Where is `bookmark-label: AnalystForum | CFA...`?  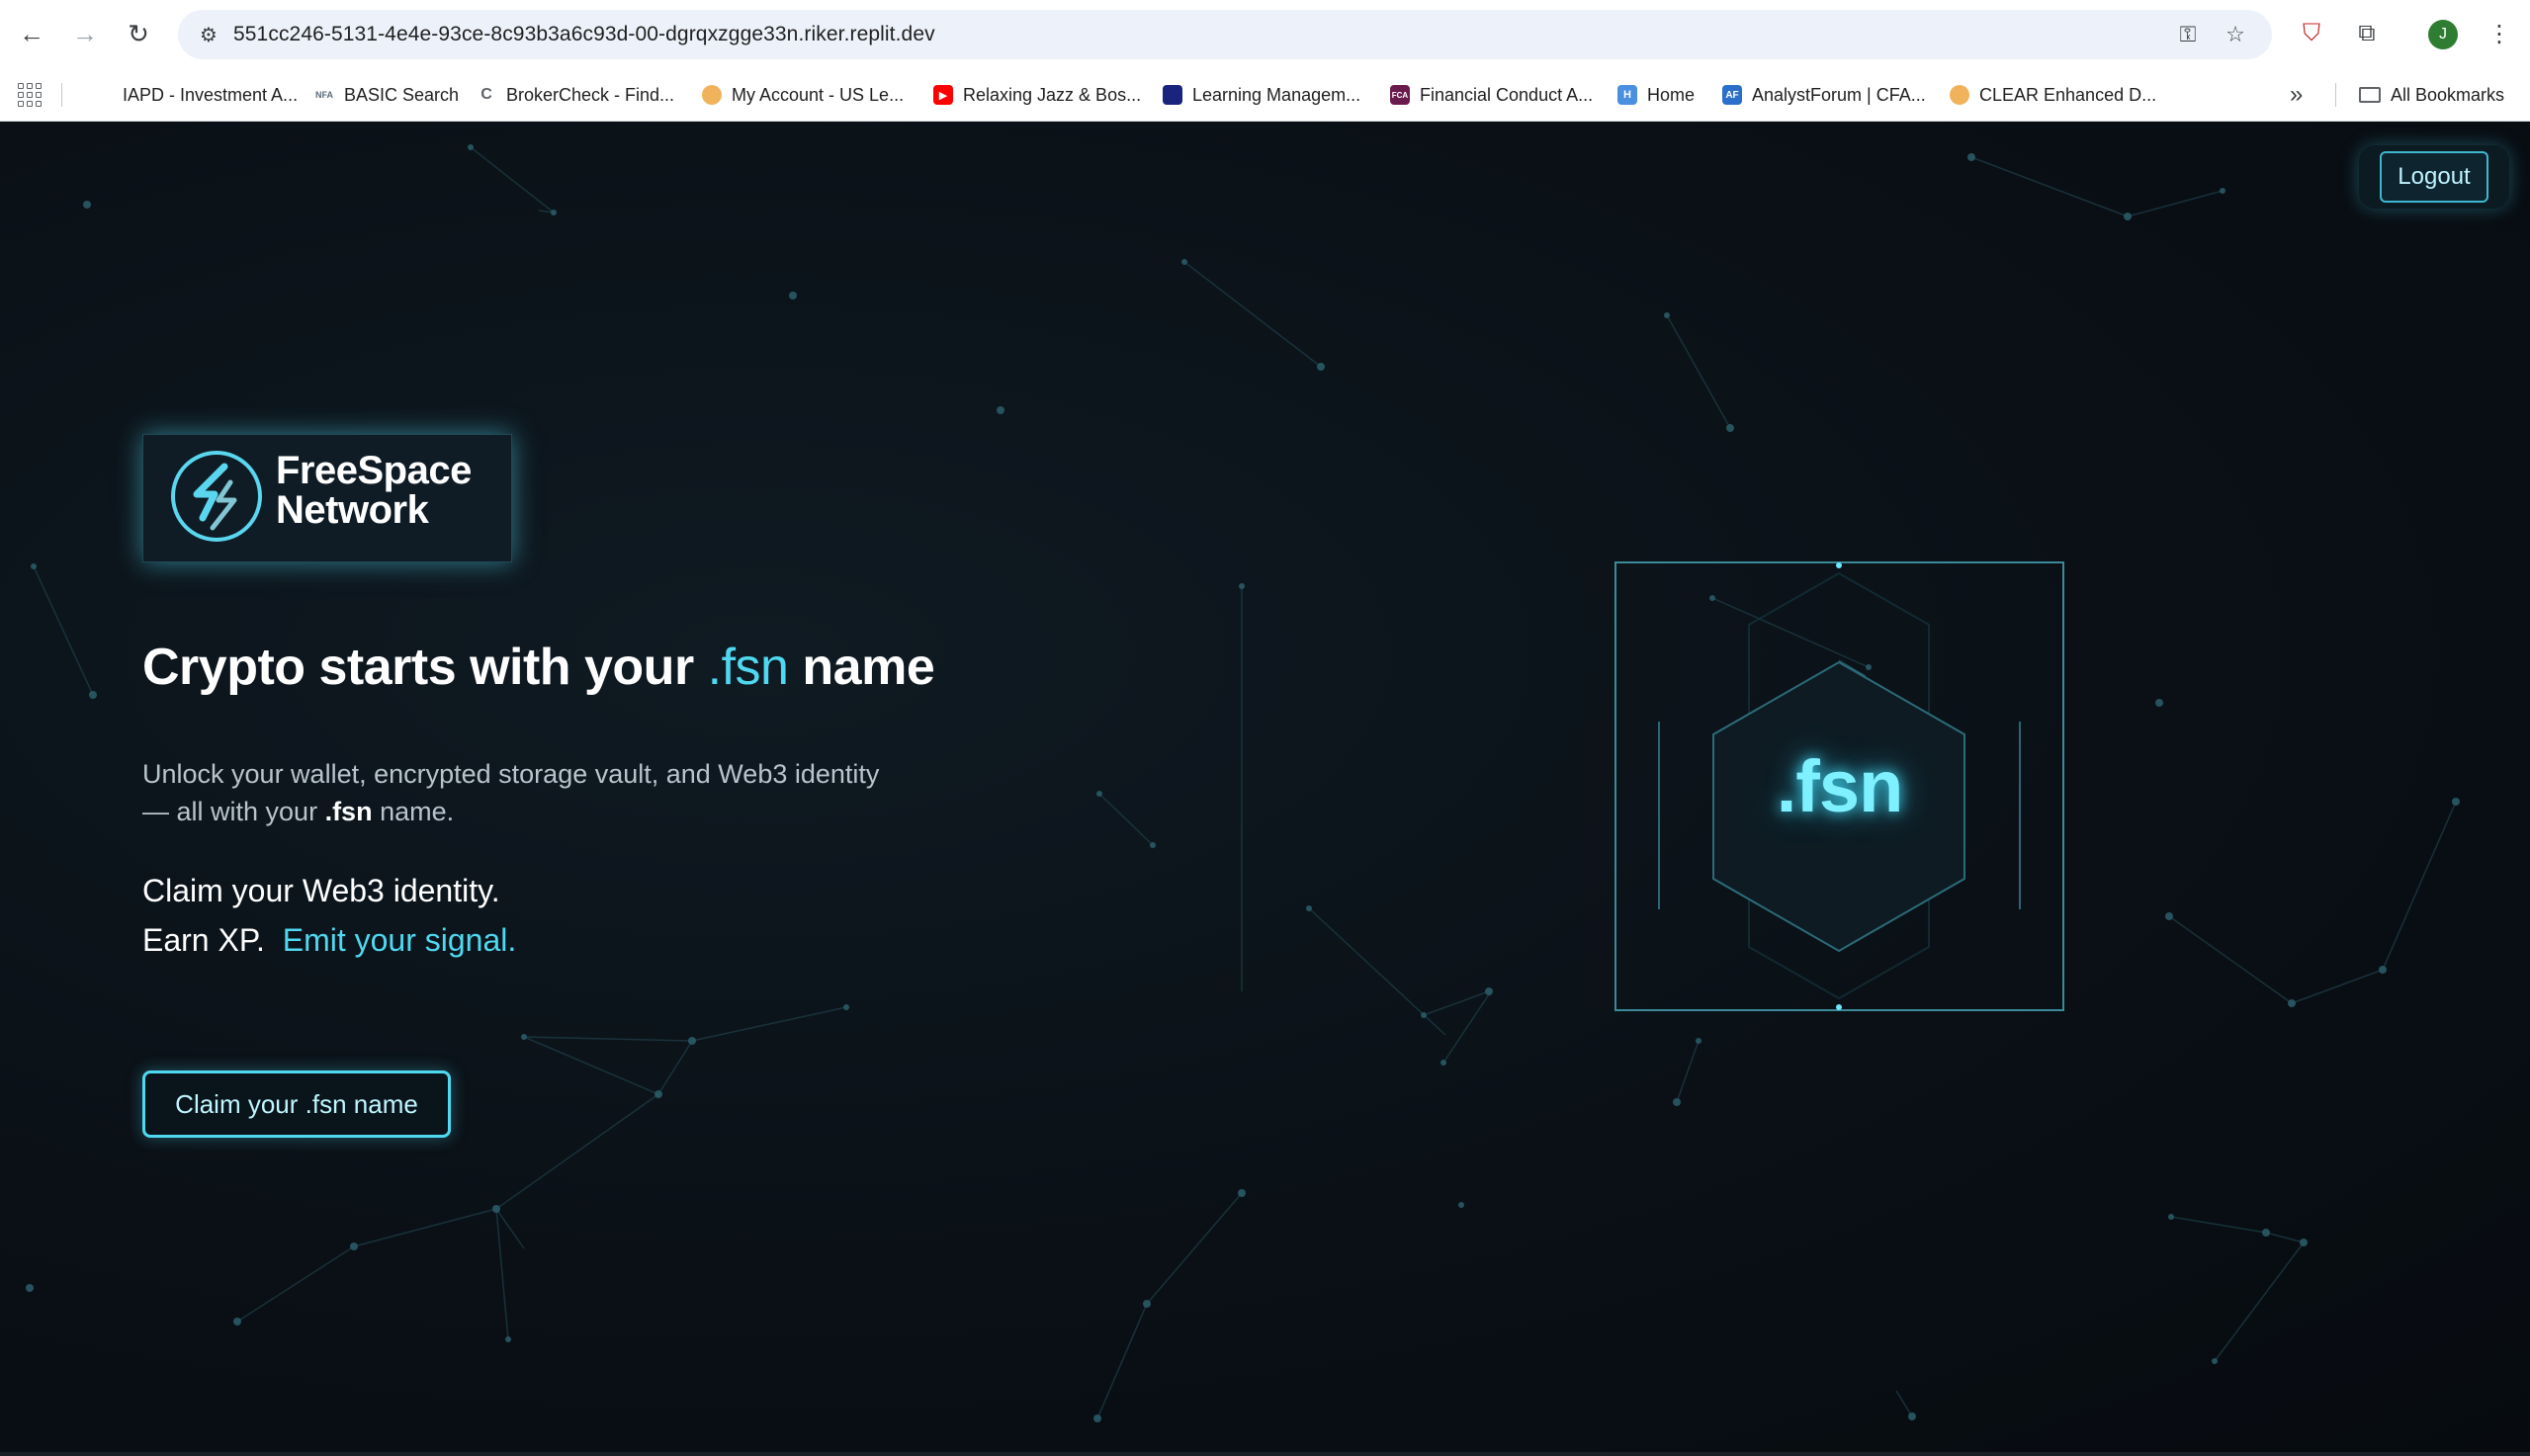
bookmark-label: AnalystForum | CFA... is located at coordinates (1839, 94).